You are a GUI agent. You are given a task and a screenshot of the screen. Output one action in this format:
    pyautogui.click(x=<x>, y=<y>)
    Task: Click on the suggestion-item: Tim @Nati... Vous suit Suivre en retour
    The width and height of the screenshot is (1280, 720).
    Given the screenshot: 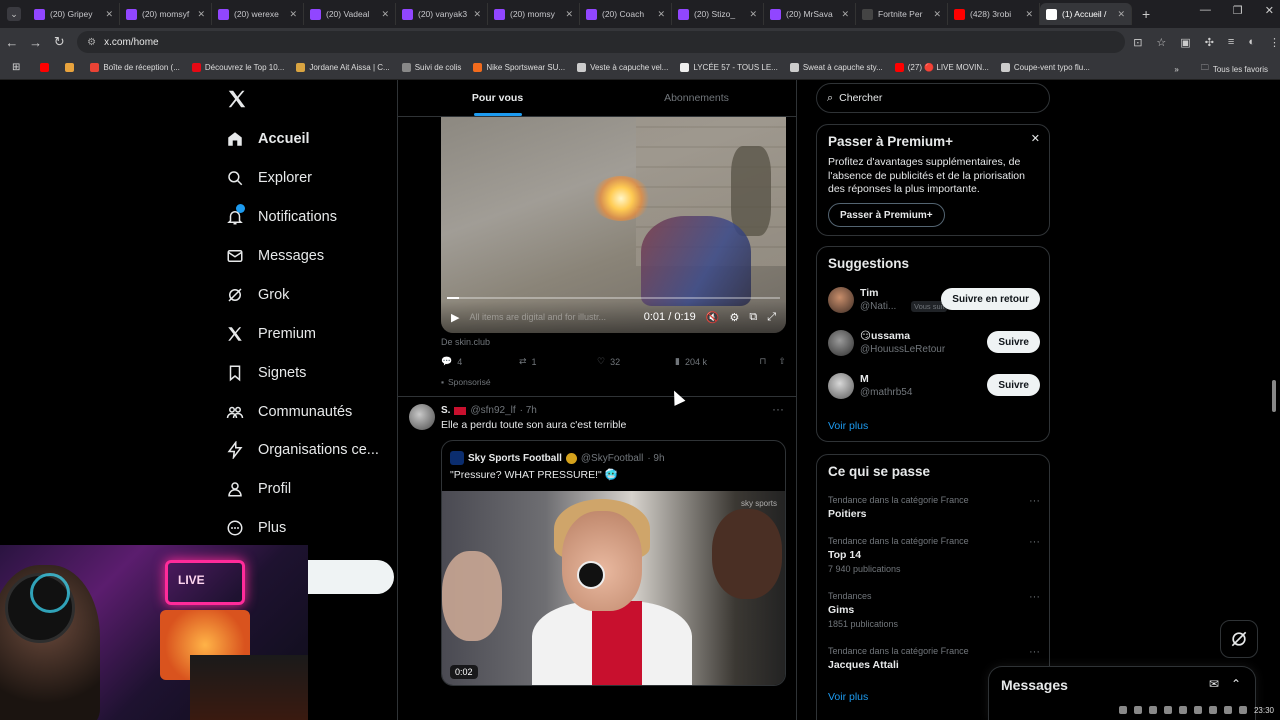 What is the action you would take?
    pyautogui.click(x=934, y=300)
    